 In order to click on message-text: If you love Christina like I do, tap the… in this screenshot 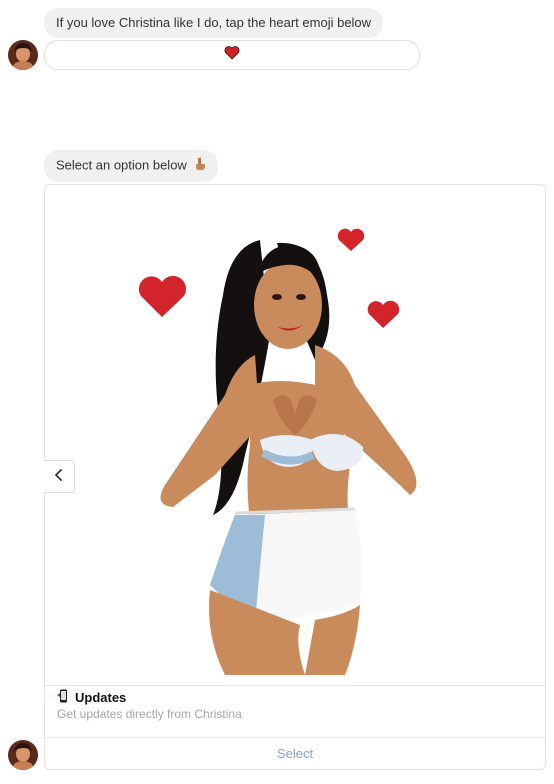, I will do `click(214, 22)`.